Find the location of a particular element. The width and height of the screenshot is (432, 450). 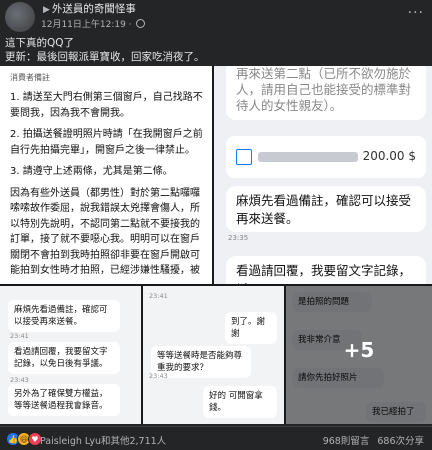

shares-count: 686次分享 is located at coordinates (400, 441).